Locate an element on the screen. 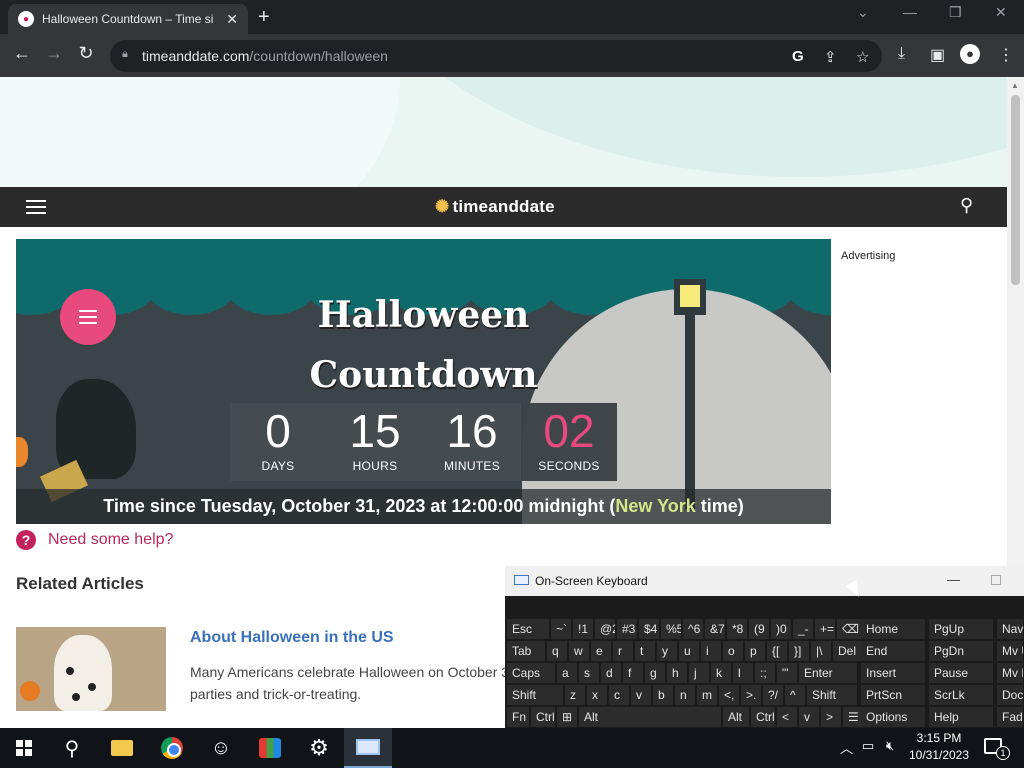  osk-key: f is located at coordinates (633, 673).